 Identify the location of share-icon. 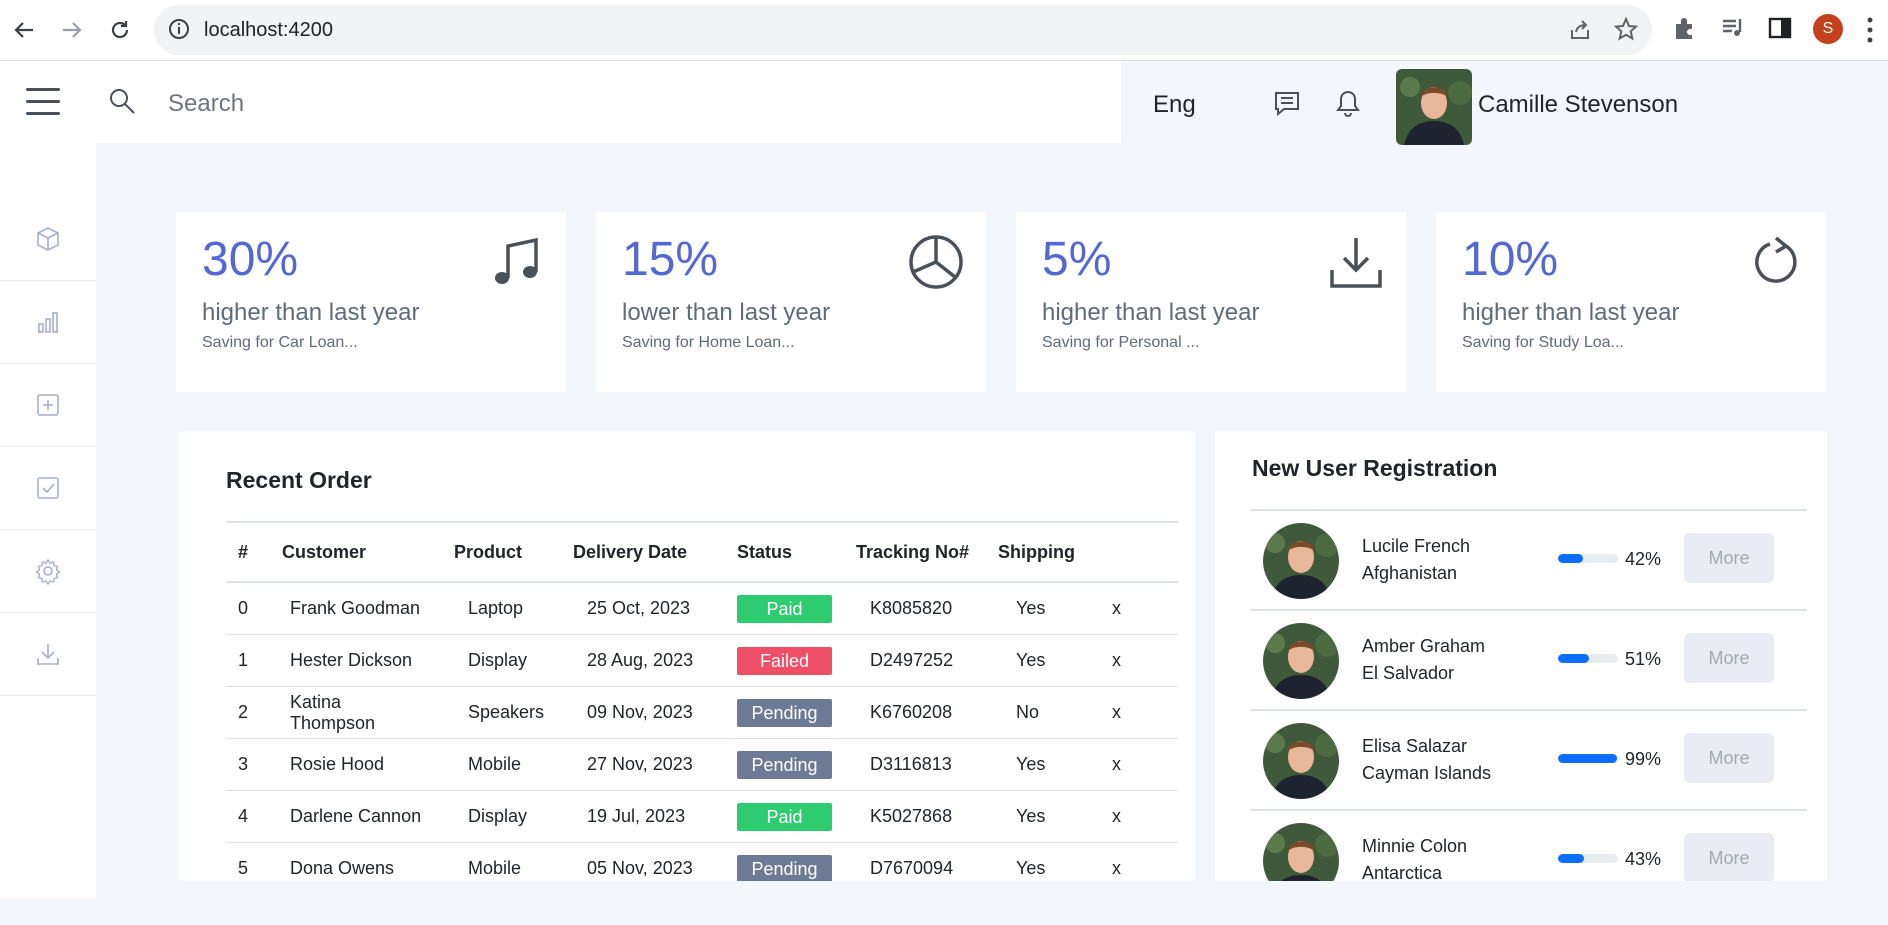
(1580, 32).